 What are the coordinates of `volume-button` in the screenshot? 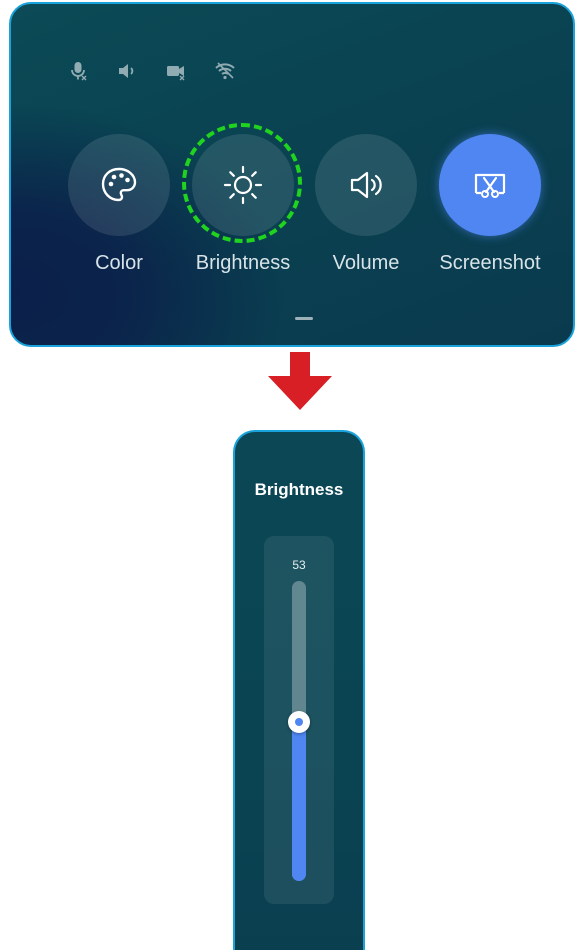 It's located at (366, 185).